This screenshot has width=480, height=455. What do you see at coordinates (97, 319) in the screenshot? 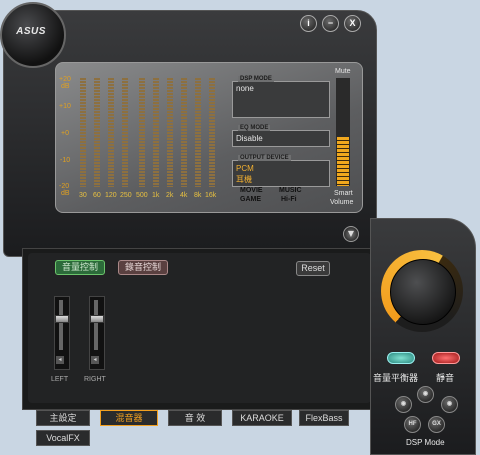
I see `right-slider-knob` at bounding box center [97, 319].